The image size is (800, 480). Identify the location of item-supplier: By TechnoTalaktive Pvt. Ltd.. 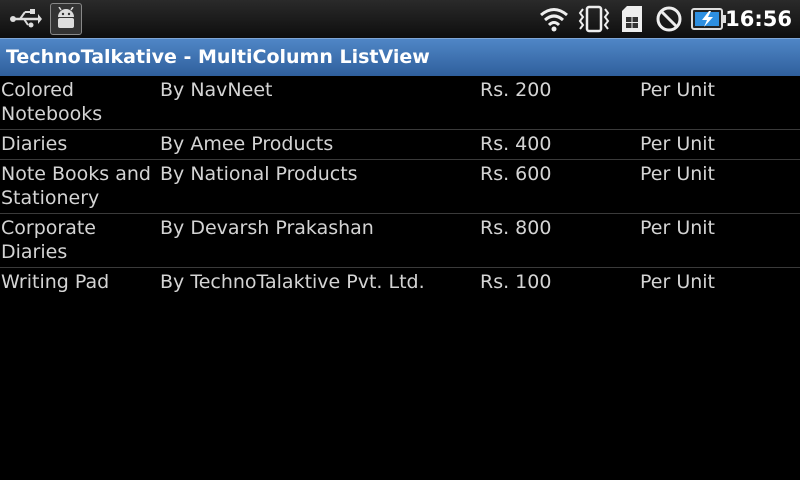
(292, 282).